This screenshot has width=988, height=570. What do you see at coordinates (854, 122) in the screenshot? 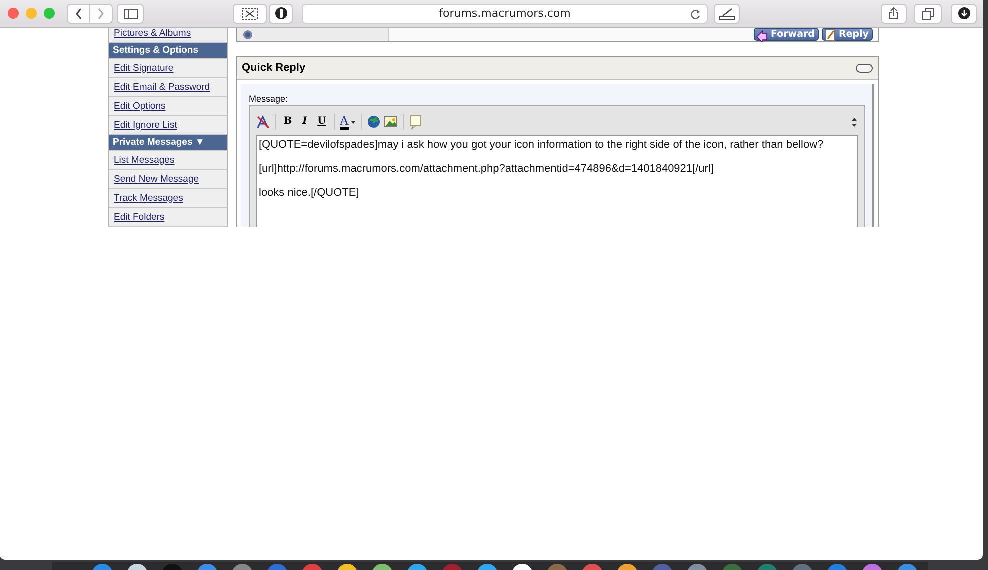
I see `resize-icon` at bounding box center [854, 122].